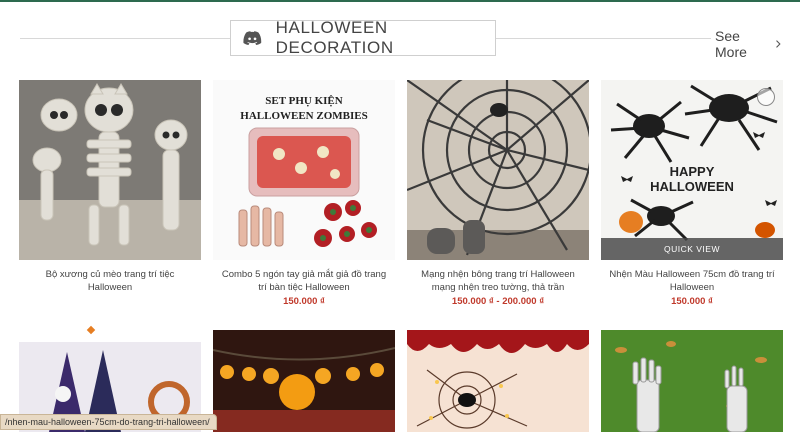 This screenshot has width=800, height=432. I want to click on section-header: HALLOWEEN DECORATION See More, so click(401, 39).